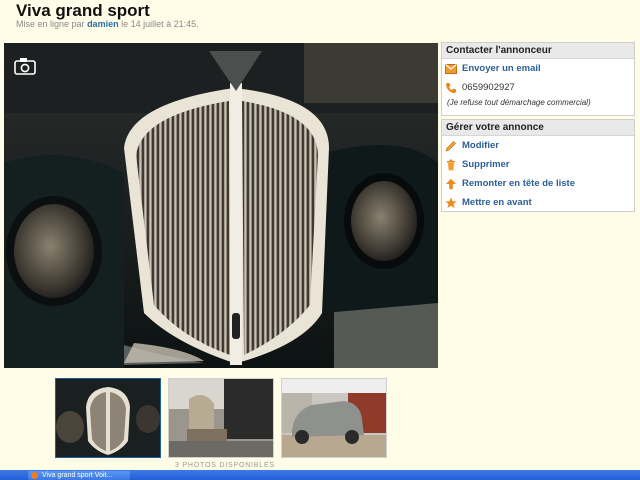 The height and width of the screenshot is (480, 640). I want to click on contact-panel-header: Contacter l'annonceur, so click(538, 51).